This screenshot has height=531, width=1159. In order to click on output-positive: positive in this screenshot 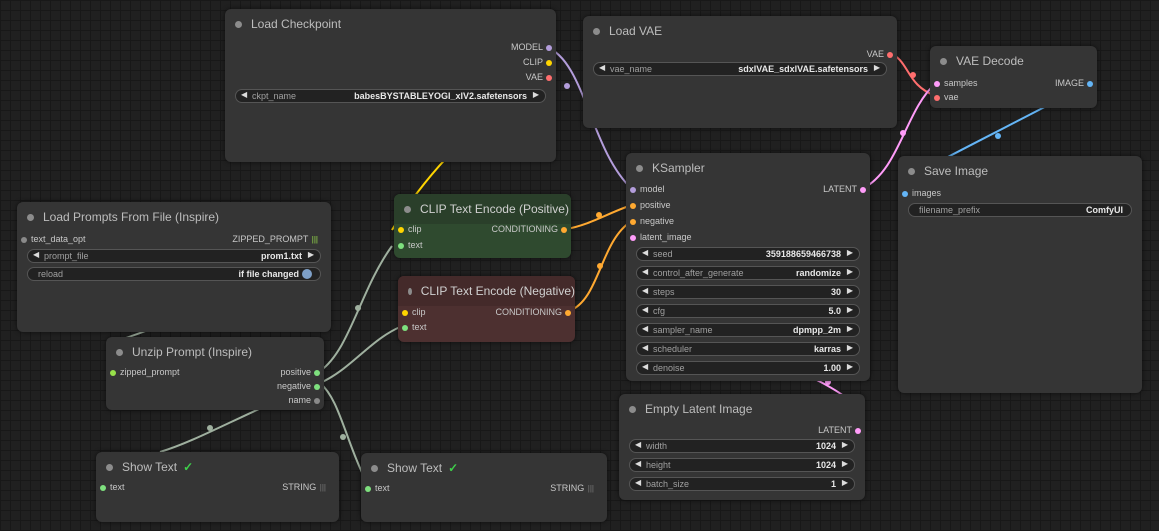, I will do `click(280, 373)`.